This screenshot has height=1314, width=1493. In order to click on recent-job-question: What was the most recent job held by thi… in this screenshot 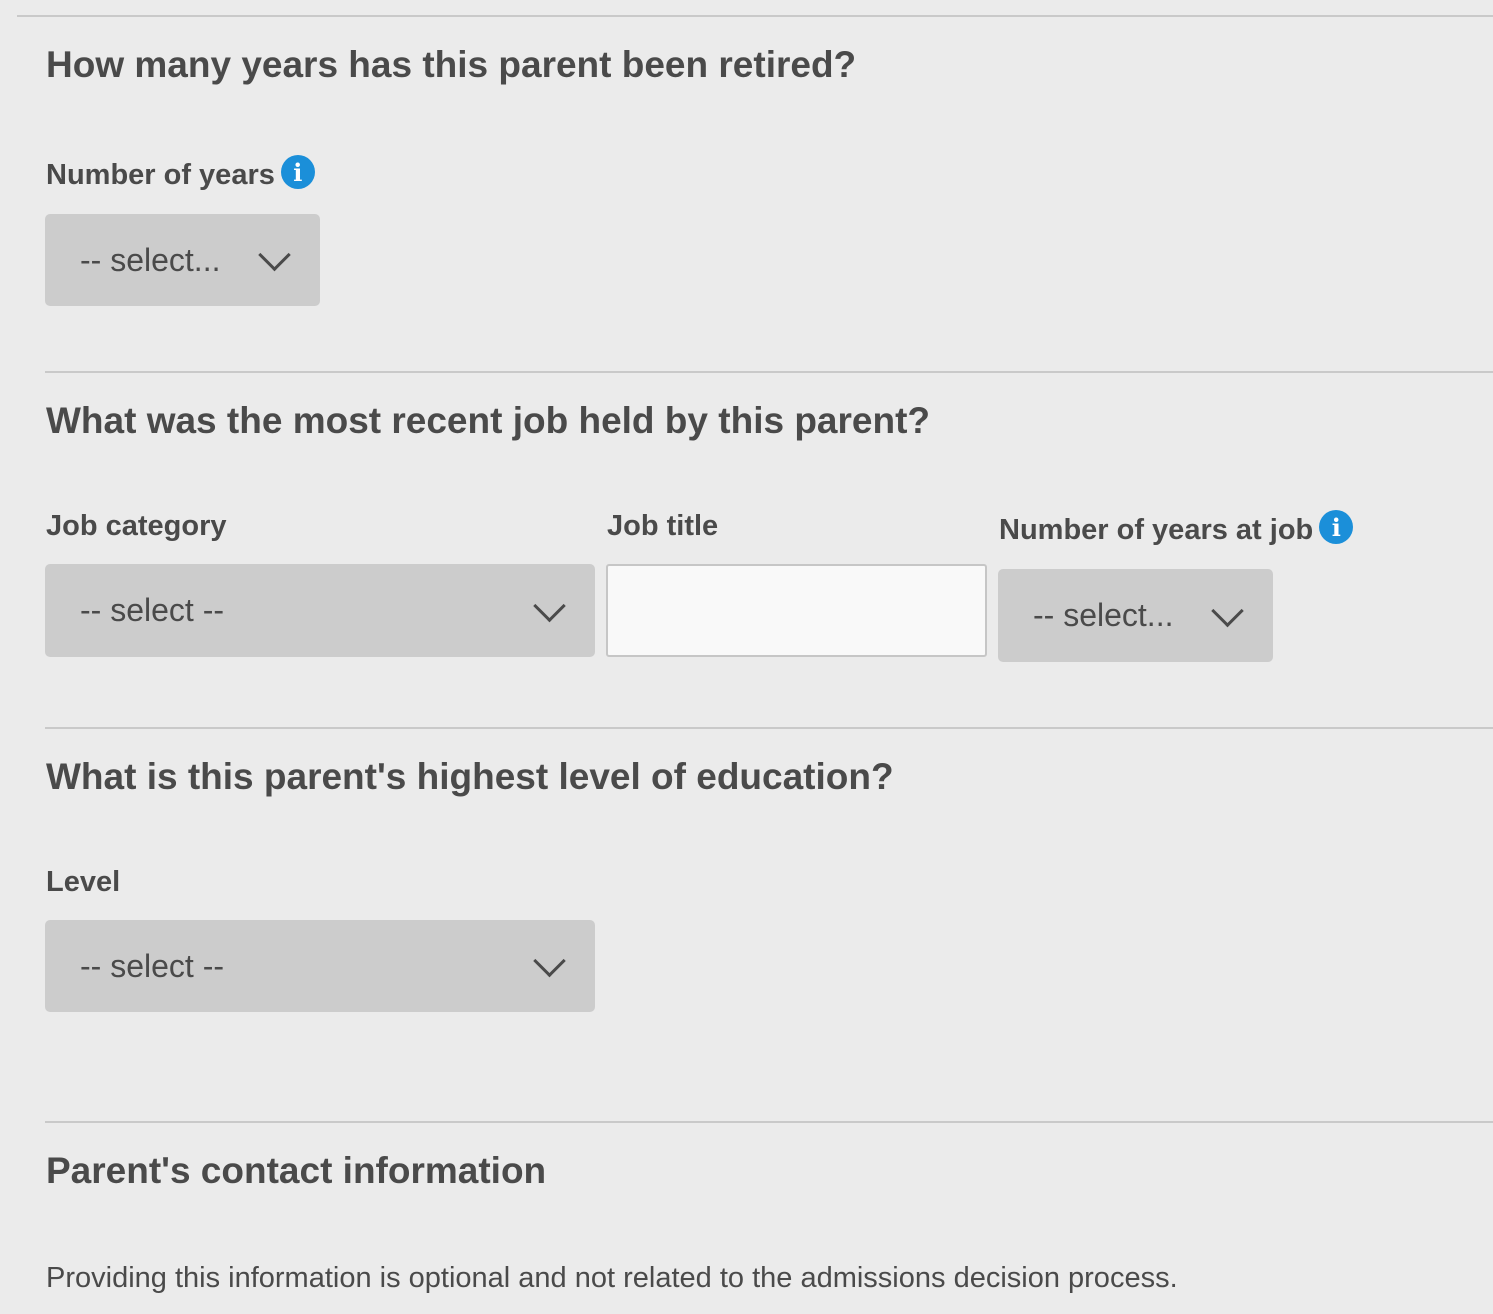, I will do `click(488, 420)`.